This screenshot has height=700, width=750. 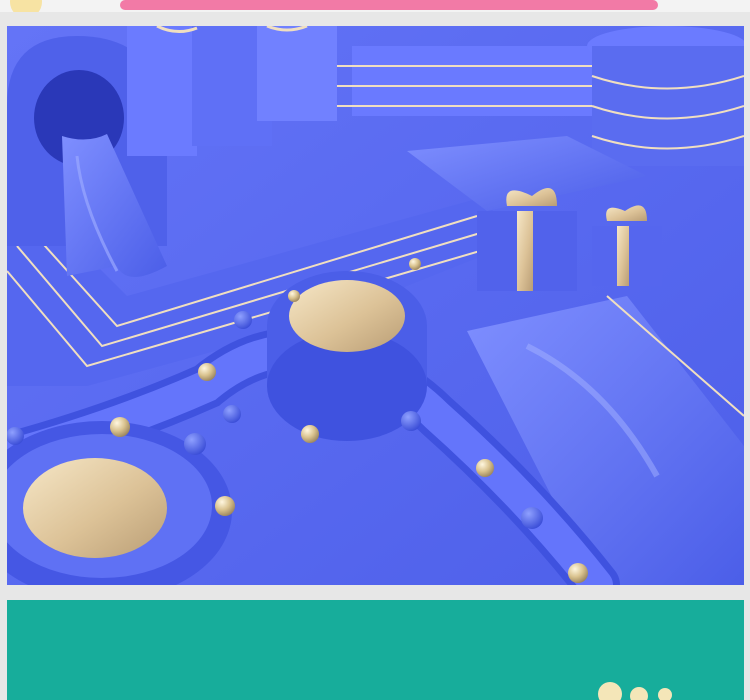 What do you see at coordinates (665, 96) in the screenshot?
I see `stacked-cylinders` at bounding box center [665, 96].